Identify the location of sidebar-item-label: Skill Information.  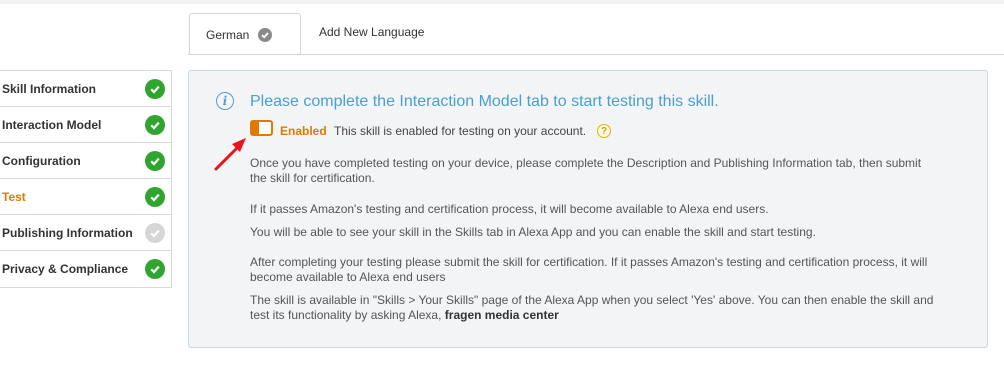
(49, 88).